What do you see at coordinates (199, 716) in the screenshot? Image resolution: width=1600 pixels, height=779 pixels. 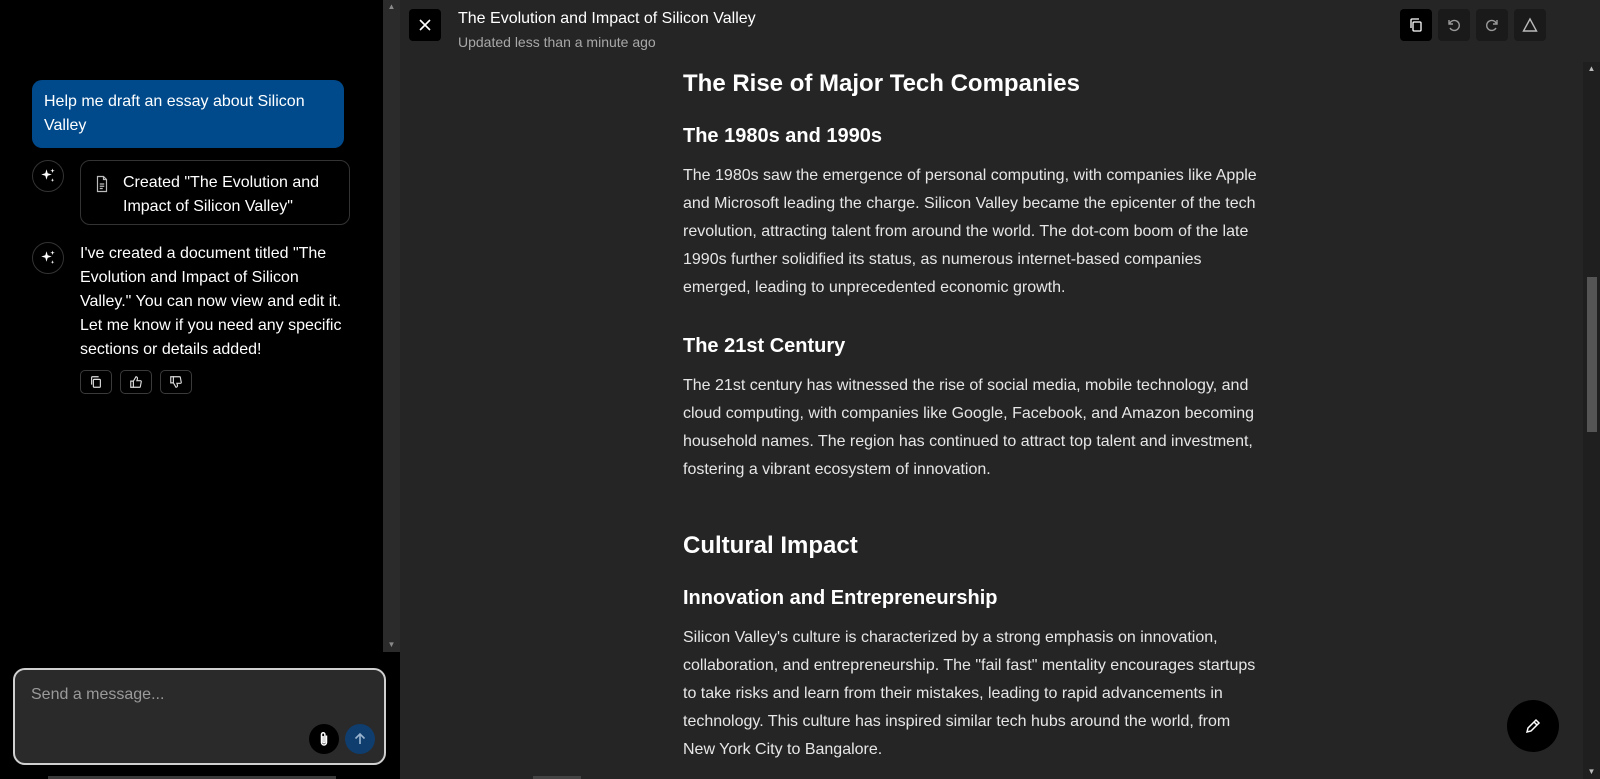 I see `message-composer` at bounding box center [199, 716].